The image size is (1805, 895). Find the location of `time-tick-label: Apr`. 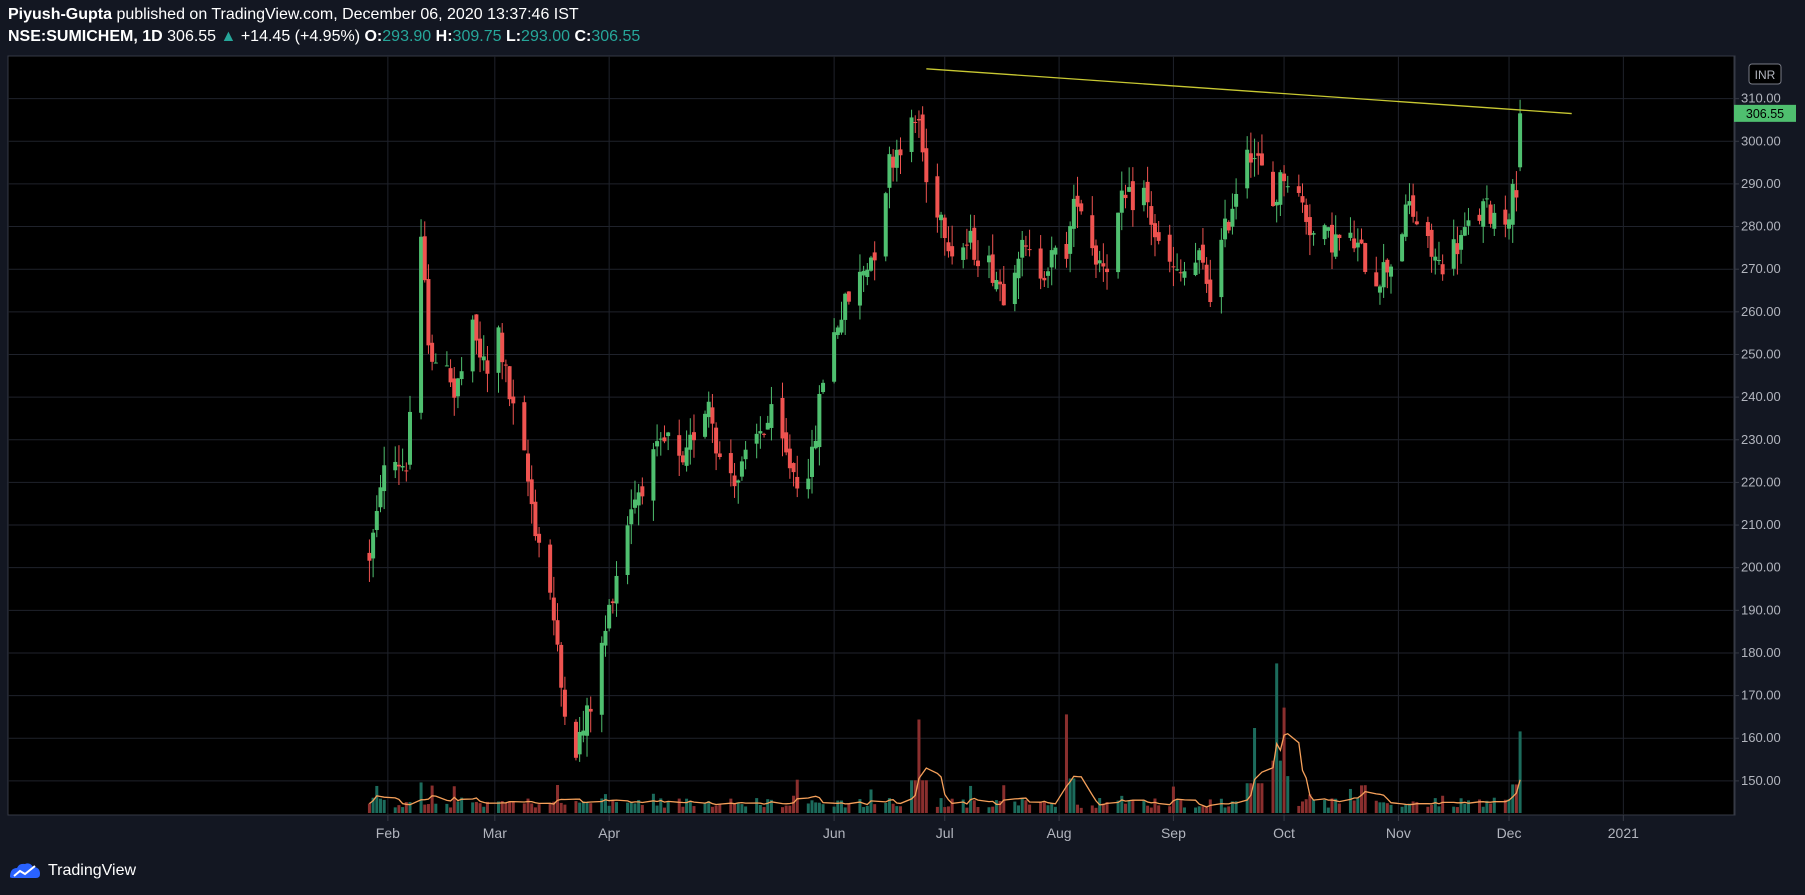

time-tick-label: Apr is located at coordinates (609, 833).